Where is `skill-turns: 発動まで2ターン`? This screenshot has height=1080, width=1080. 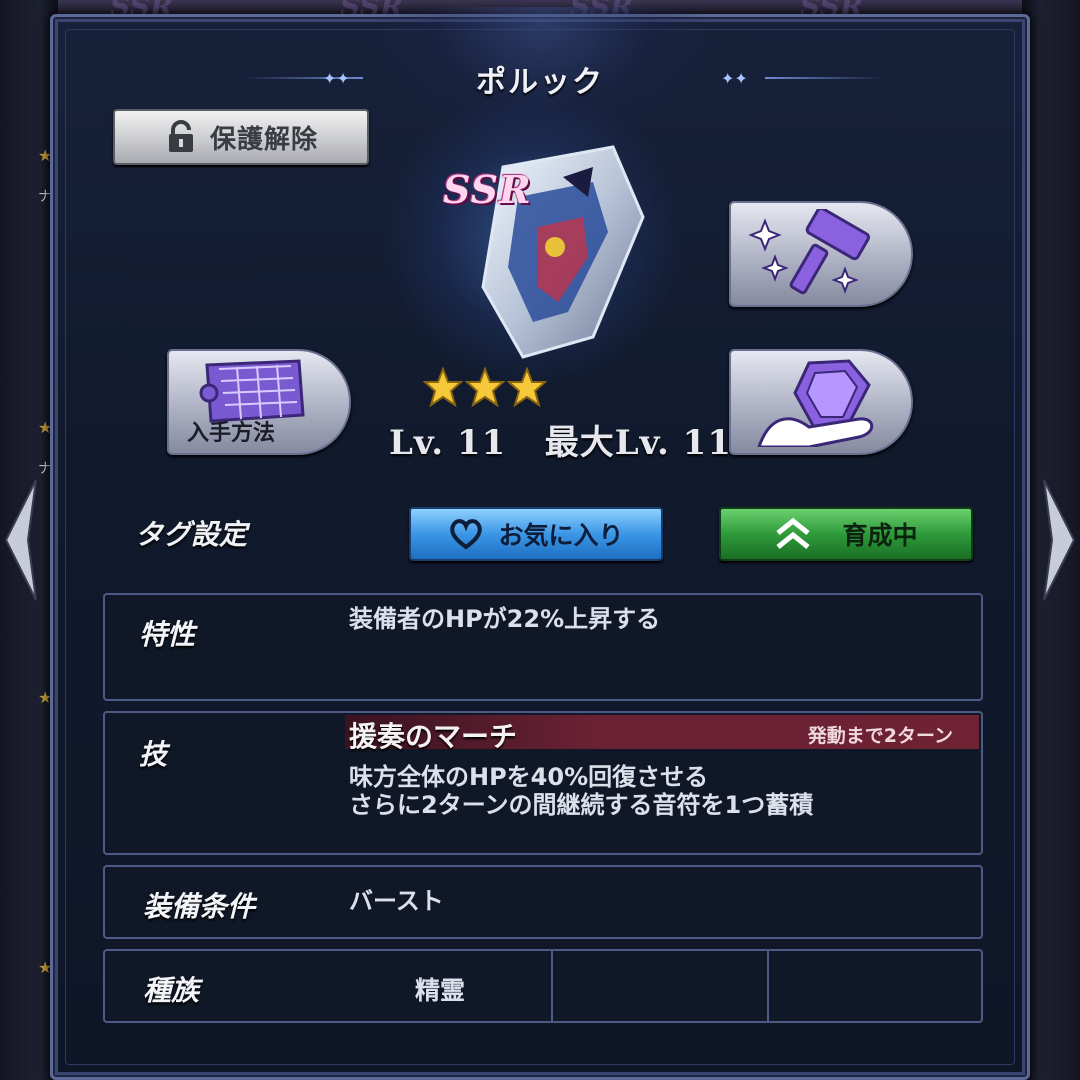
skill-turns: 発動まで2ターン is located at coordinates (880, 736).